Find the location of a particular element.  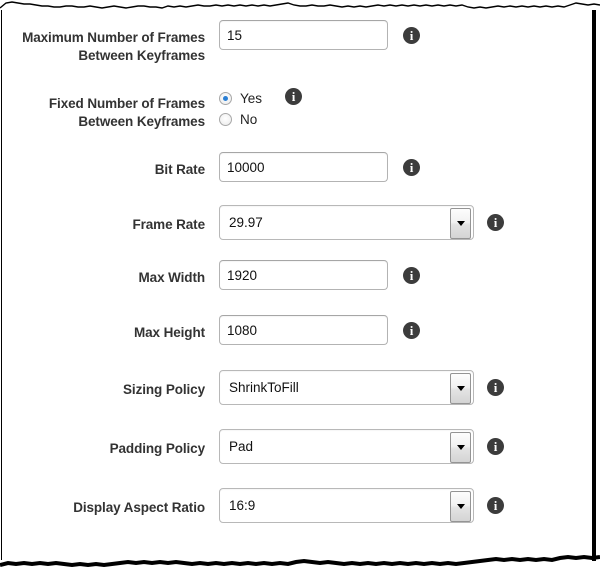

label-max-width: Max Width is located at coordinates (172, 277).